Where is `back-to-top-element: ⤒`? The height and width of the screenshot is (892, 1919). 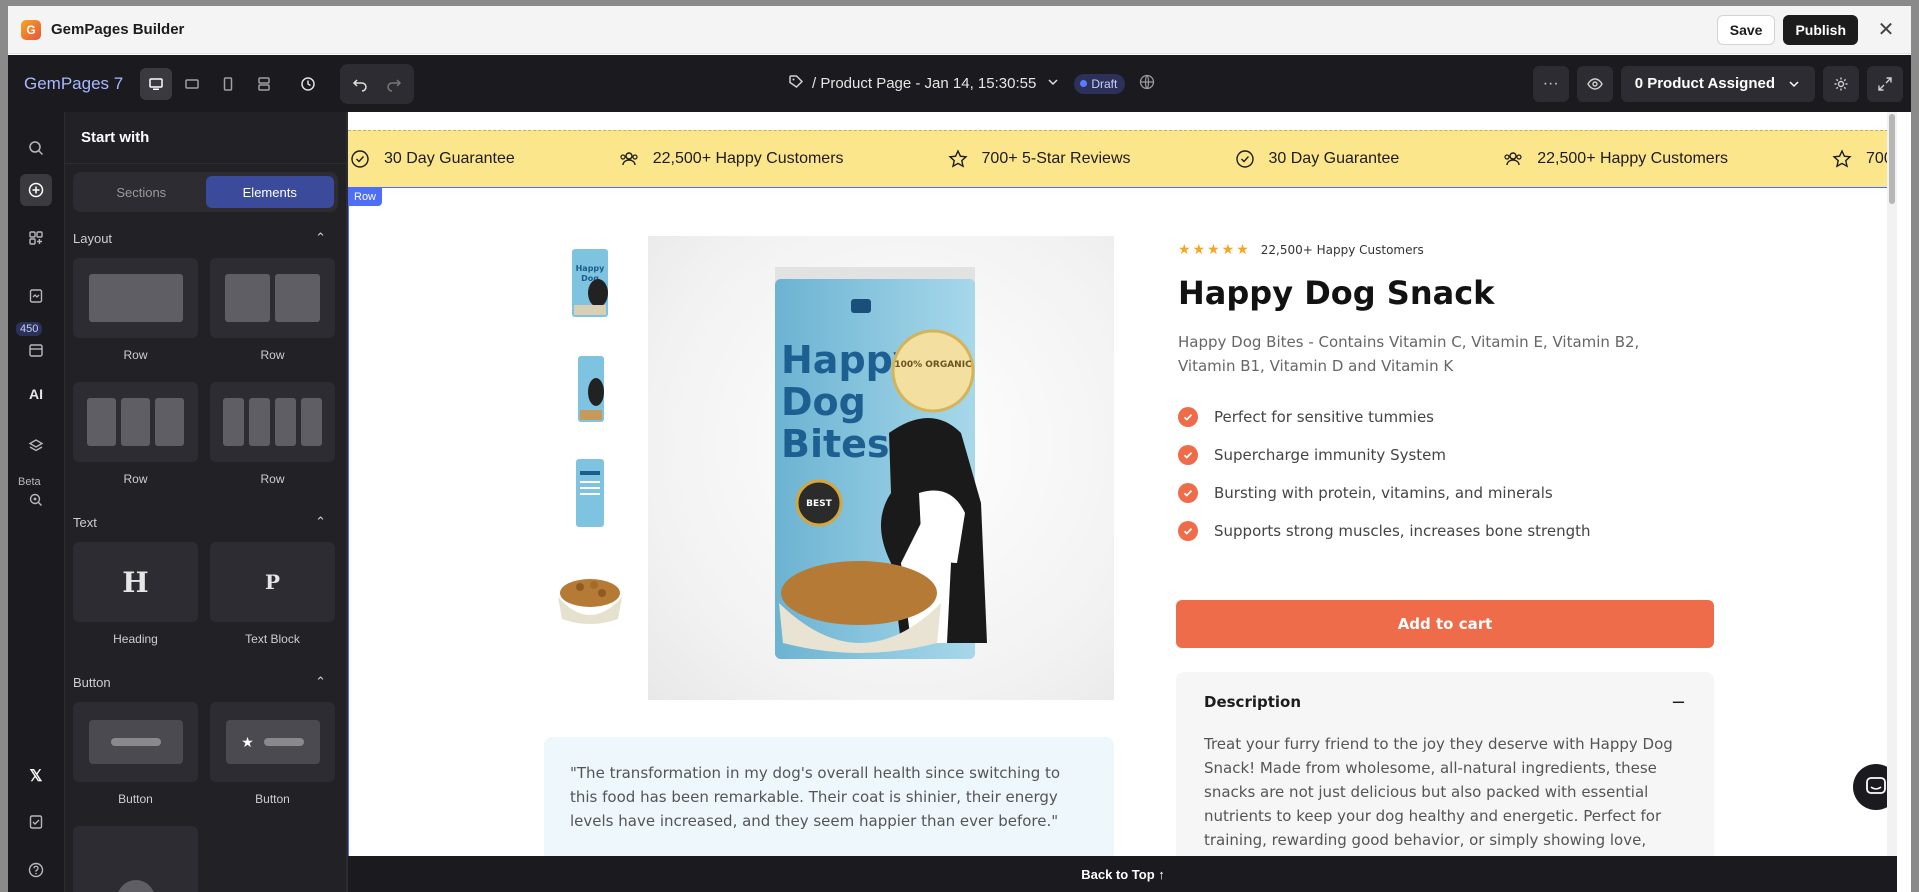
back-to-top-element: ⤒ is located at coordinates (135, 859).